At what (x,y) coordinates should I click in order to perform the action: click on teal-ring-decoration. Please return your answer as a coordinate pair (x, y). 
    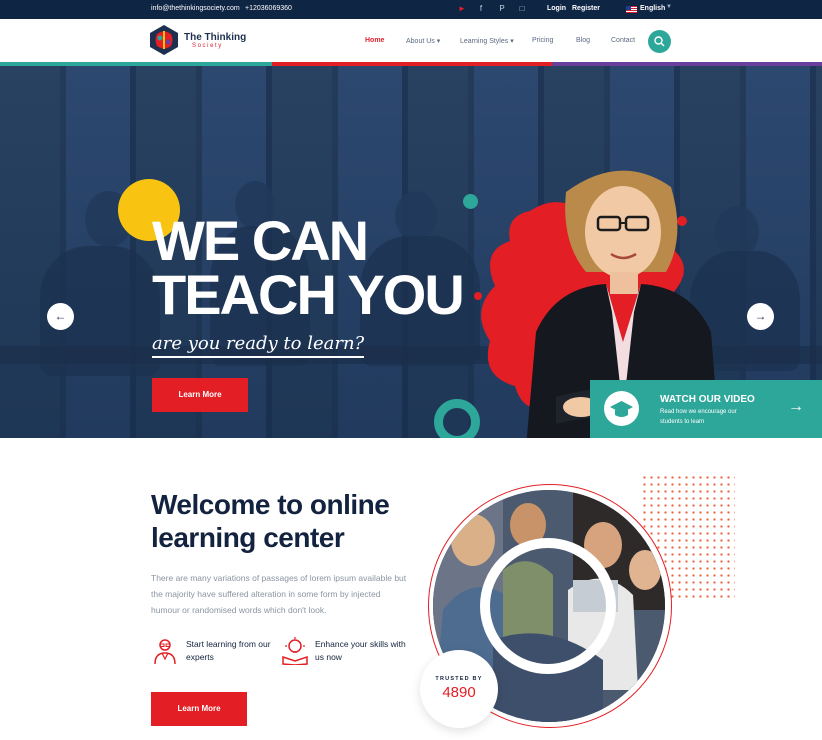
    Looking at the image, I should click on (457, 418).